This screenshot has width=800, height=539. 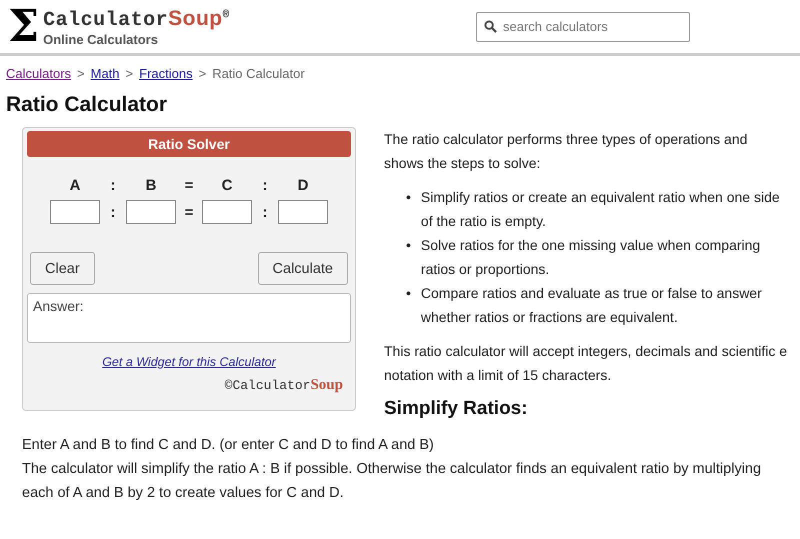 What do you see at coordinates (586, 363) in the screenshot?
I see `input-note: This ratio calculator will accept integers, decimals and scientific e notation with a limit of 15 characters.` at bounding box center [586, 363].